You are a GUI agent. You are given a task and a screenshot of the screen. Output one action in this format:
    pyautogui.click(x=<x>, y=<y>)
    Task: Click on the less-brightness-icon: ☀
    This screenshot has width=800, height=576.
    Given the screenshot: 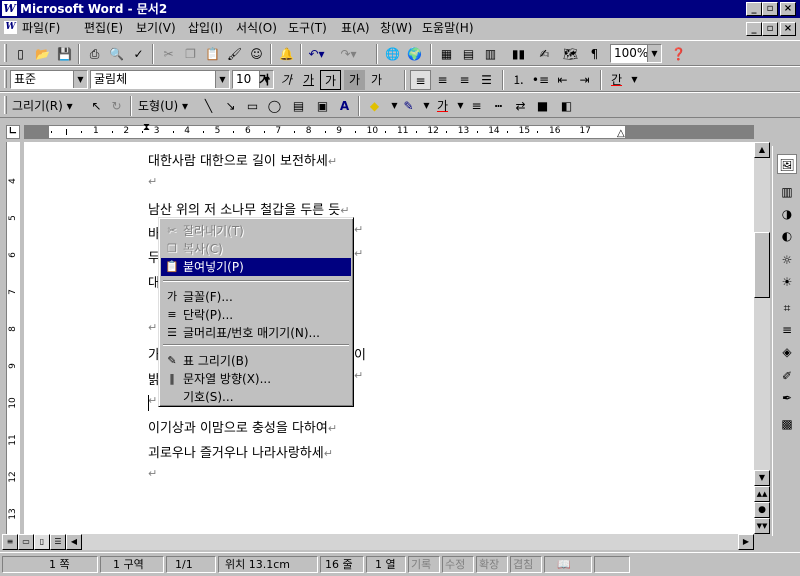 What is the action you would take?
    pyautogui.click(x=787, y=282)
    